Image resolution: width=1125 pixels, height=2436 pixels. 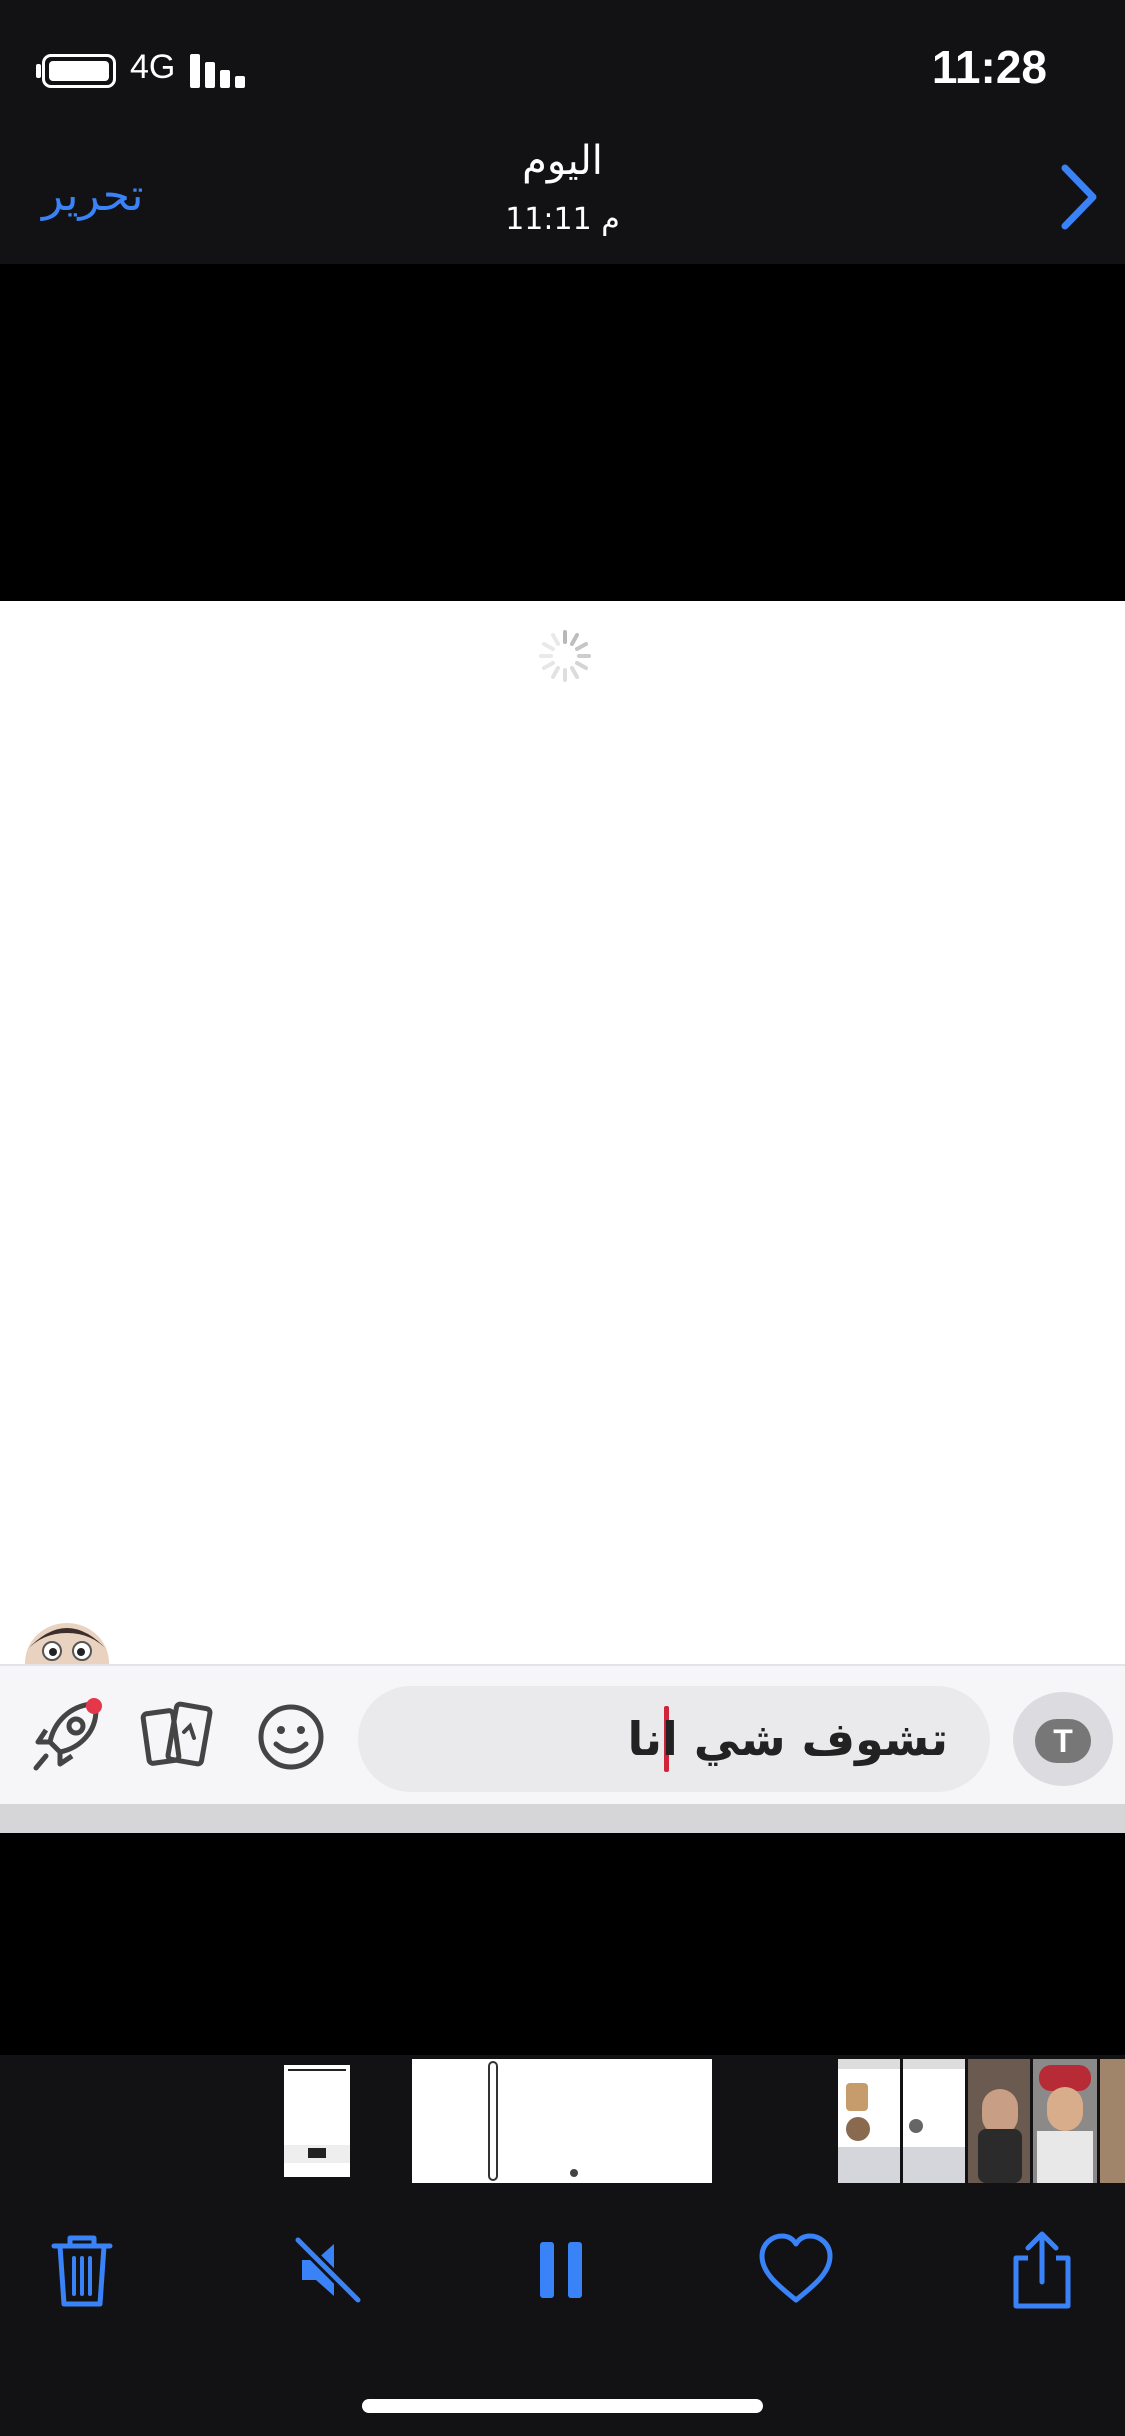 I want to click on trash-icon, so click(x=82, y=2270).